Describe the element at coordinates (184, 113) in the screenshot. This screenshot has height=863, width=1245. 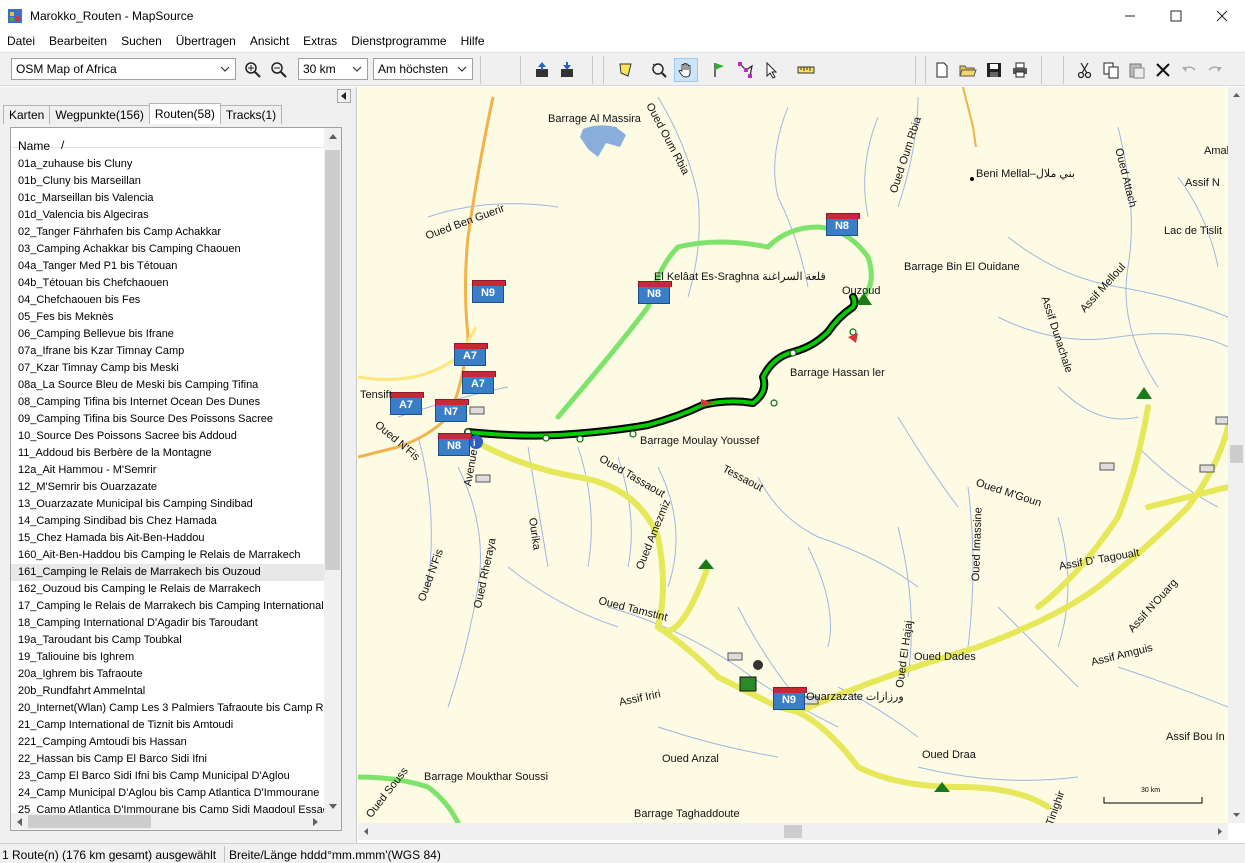
I see `tab-routen: Routen(58)` at that location.